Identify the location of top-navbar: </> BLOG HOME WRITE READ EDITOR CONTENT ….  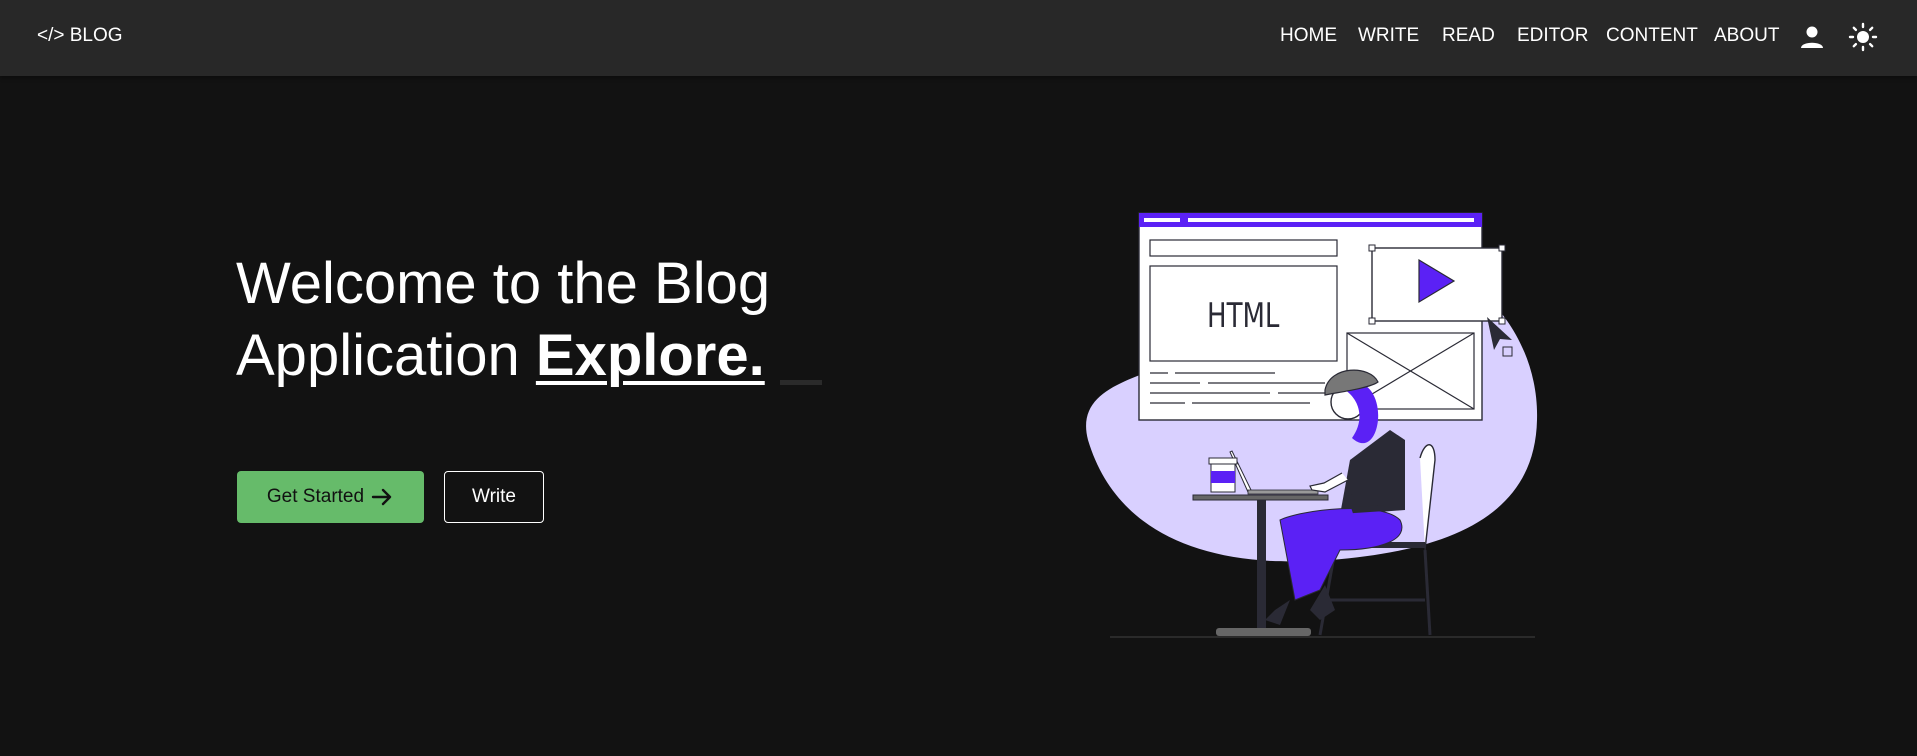
(958, 38).